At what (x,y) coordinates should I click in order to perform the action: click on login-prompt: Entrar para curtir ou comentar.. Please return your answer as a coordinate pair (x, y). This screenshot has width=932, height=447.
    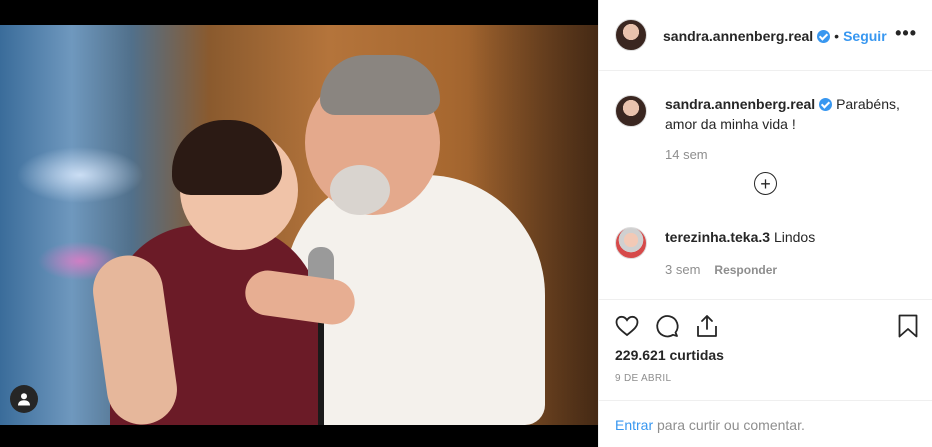
    Looking at the image, I should click on (765, 423).